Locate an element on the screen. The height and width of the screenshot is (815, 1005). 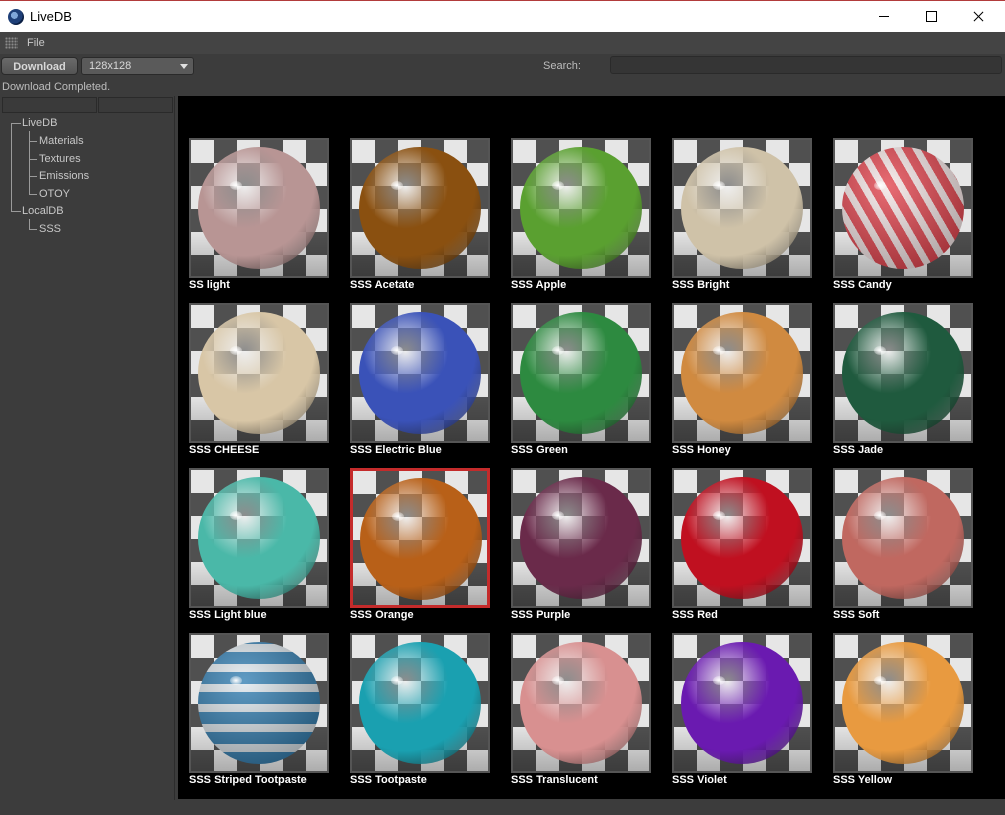
thumbnail-size-dropdown: 128x128 is located at coordinates (137, 66).